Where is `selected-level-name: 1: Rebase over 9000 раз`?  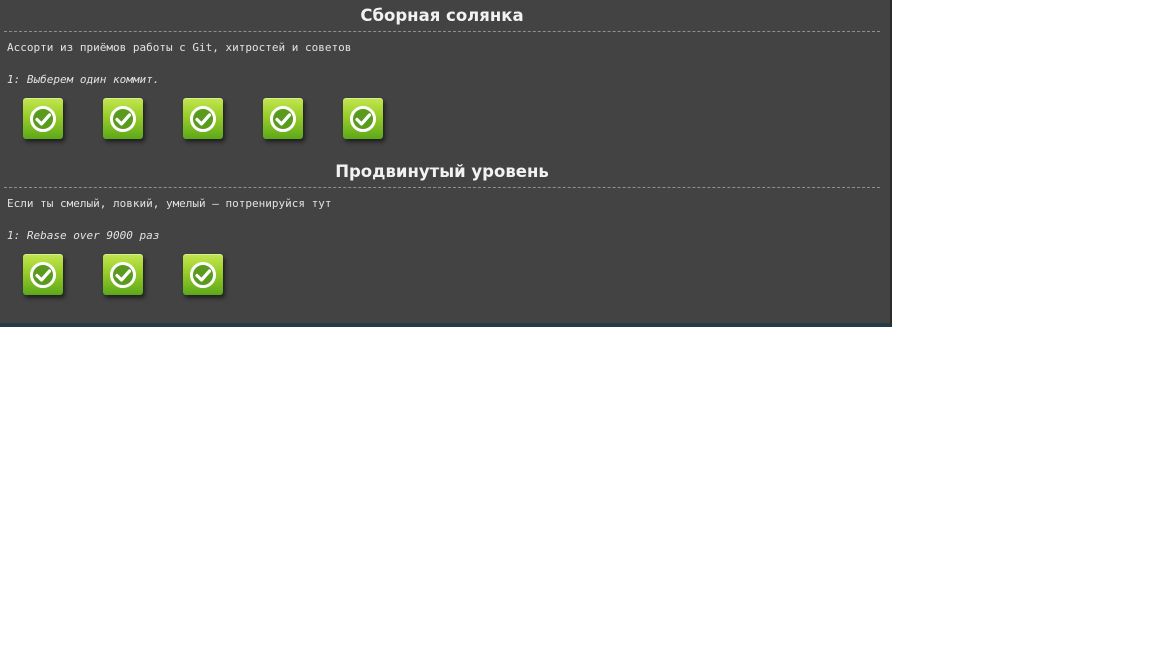
selected-level-name: 1: Rebase over 9000 раз is located at coordinates (83, 235).